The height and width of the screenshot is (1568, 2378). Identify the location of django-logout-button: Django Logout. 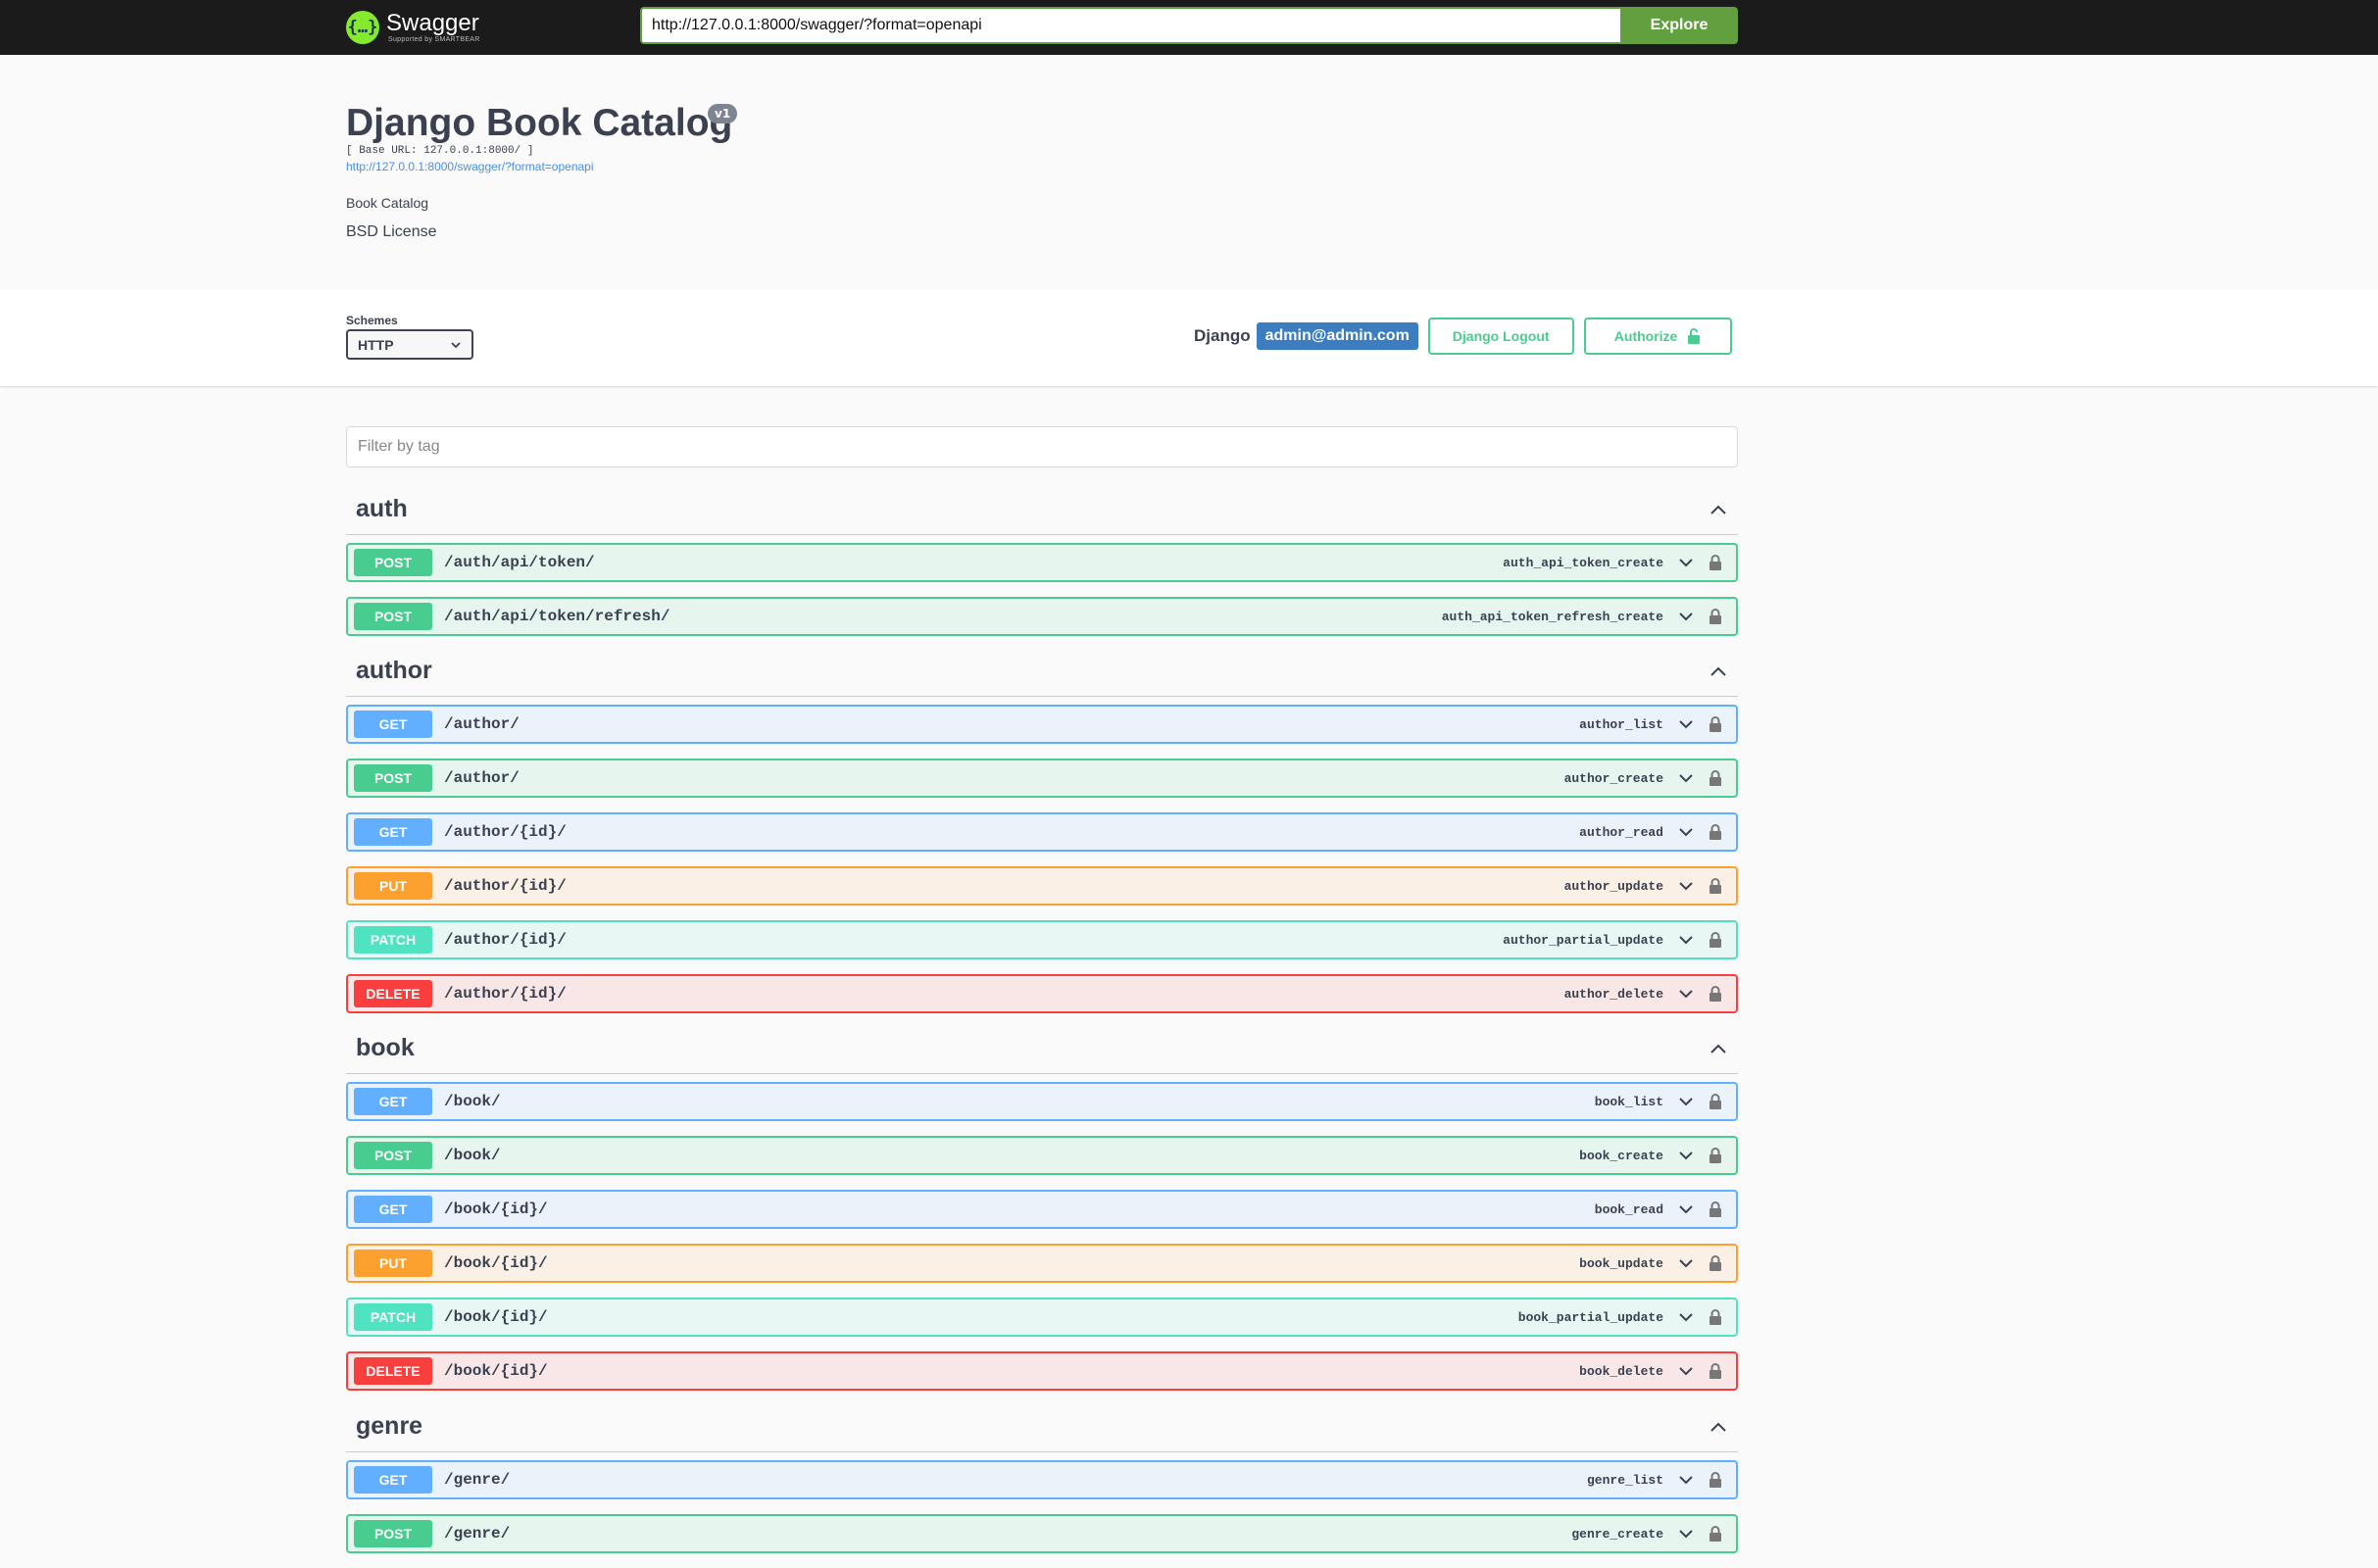
(1500, 336).